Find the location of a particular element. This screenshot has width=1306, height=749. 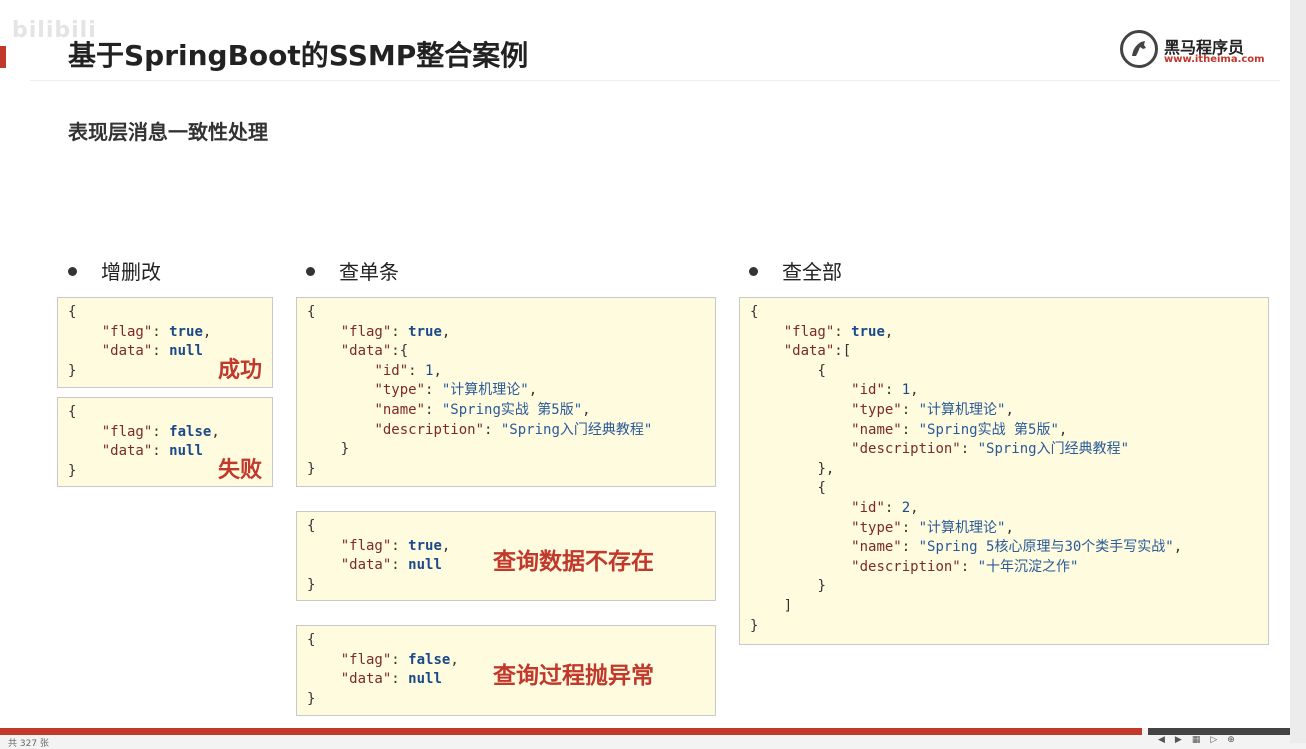

bullet-label: 查全部 is located at coordinates (812, 272).